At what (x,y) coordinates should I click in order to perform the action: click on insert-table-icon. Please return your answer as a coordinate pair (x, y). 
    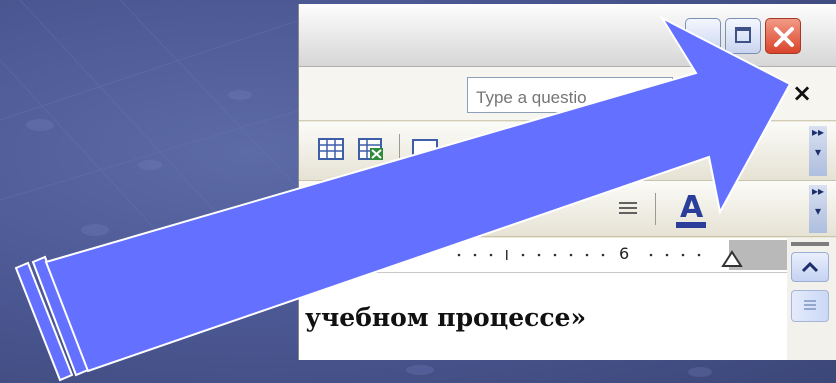
    Looking at the image, I should click on (331, 149).